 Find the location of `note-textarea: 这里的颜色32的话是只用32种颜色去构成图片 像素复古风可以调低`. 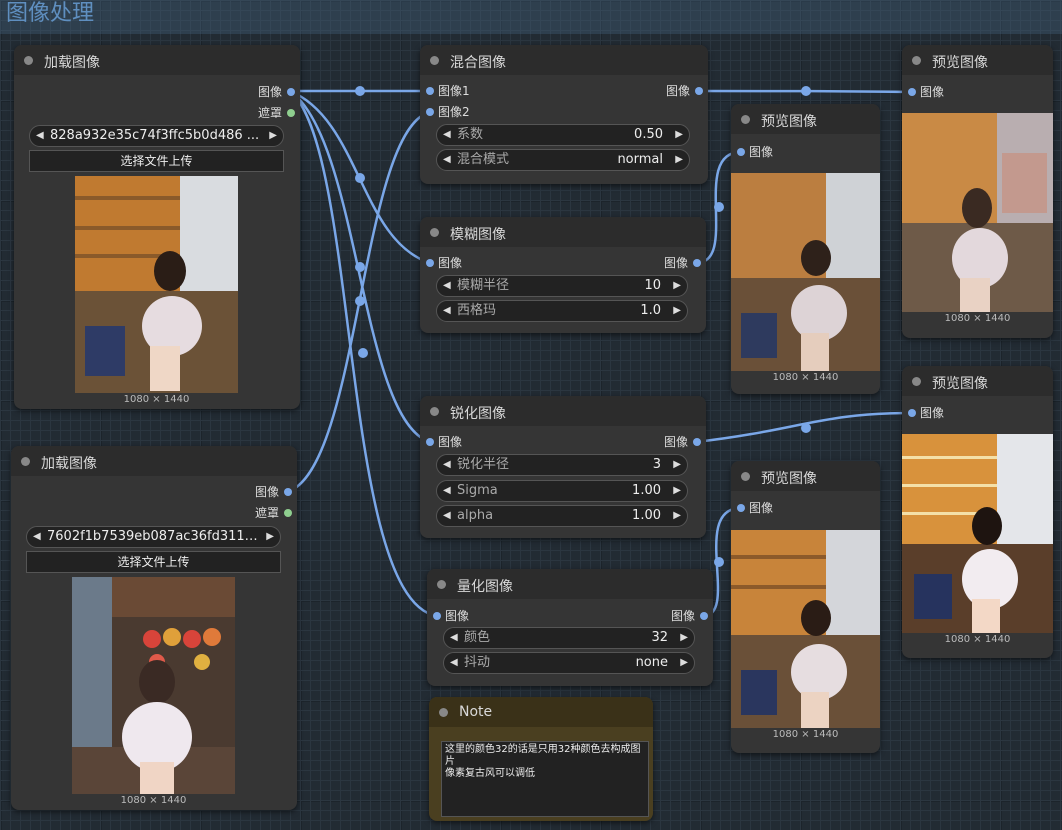

note-textarea: 这里的颜色32的话是只用32种颜色去构成图片 像素复古风可以调低 is located at coordinates (545, 779).